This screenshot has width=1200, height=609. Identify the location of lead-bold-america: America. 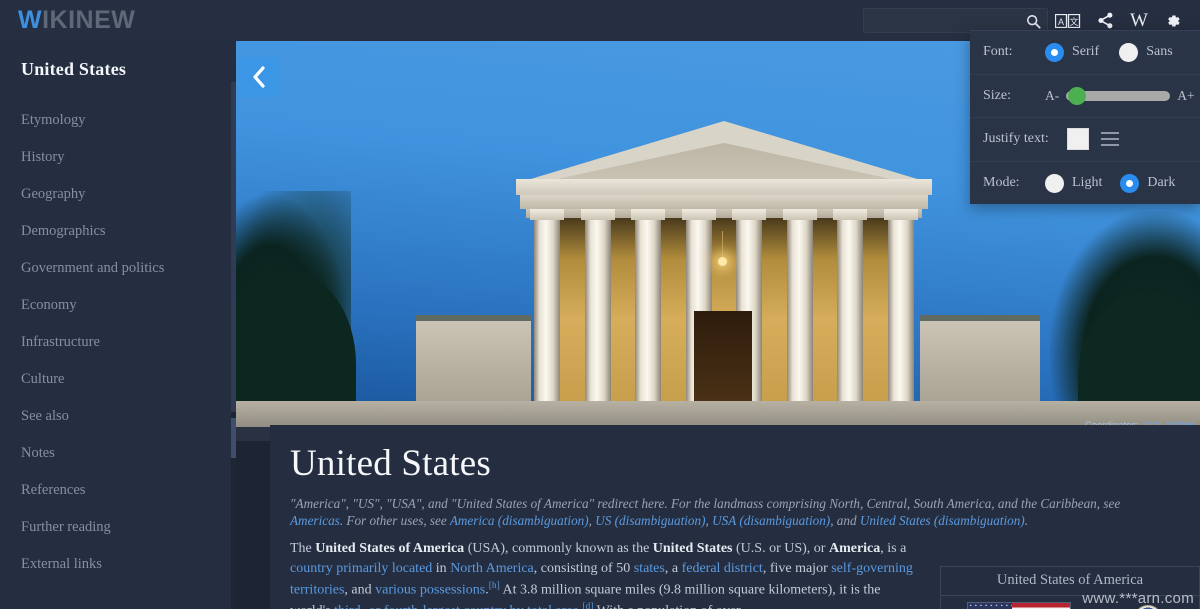
(854, 548).